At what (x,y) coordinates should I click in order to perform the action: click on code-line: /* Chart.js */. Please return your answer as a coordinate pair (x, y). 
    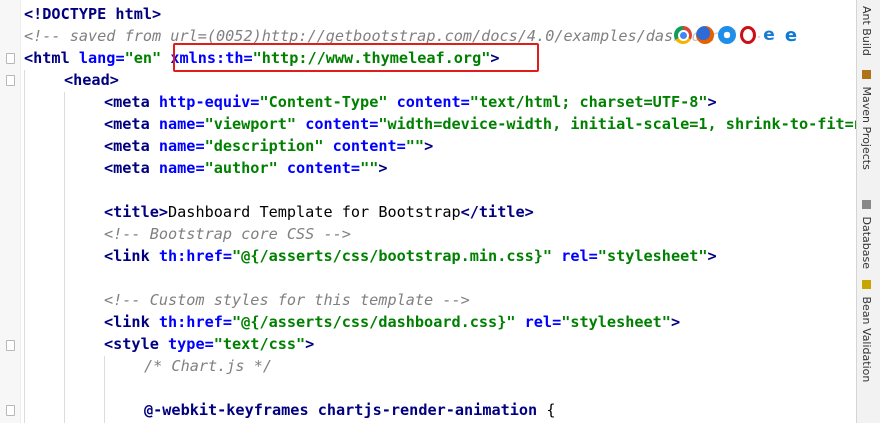
    Looking at the image, I should click on (440, 366).